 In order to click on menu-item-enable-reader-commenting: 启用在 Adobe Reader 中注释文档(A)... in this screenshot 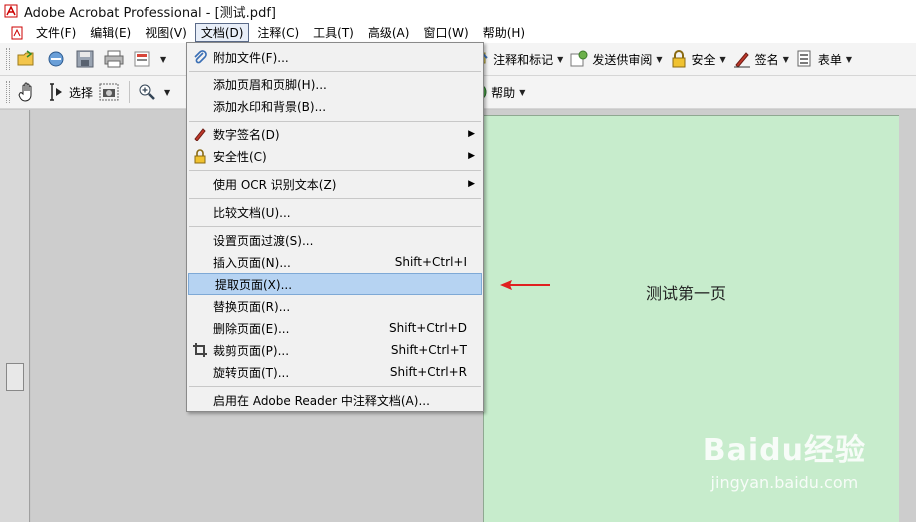, I will do `click(335, 400)`.